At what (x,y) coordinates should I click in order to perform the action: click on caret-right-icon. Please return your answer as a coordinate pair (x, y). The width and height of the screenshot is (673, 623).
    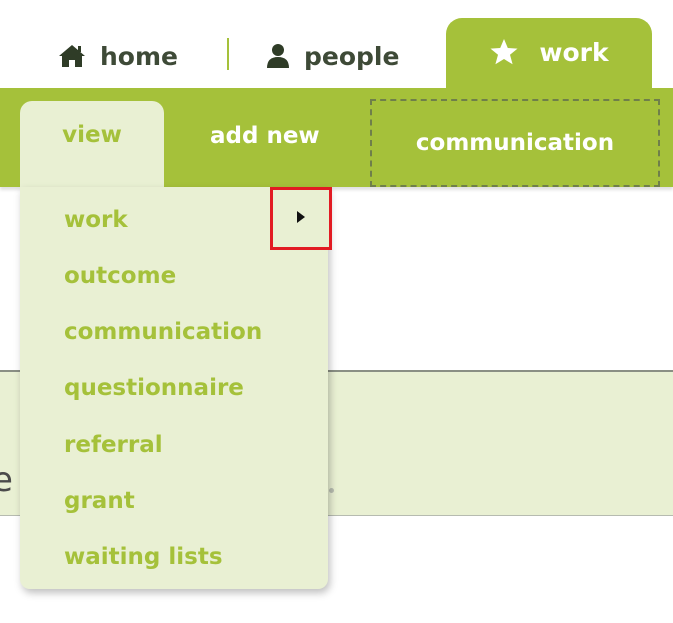
    Looking at the image, I should click on (301, 218).